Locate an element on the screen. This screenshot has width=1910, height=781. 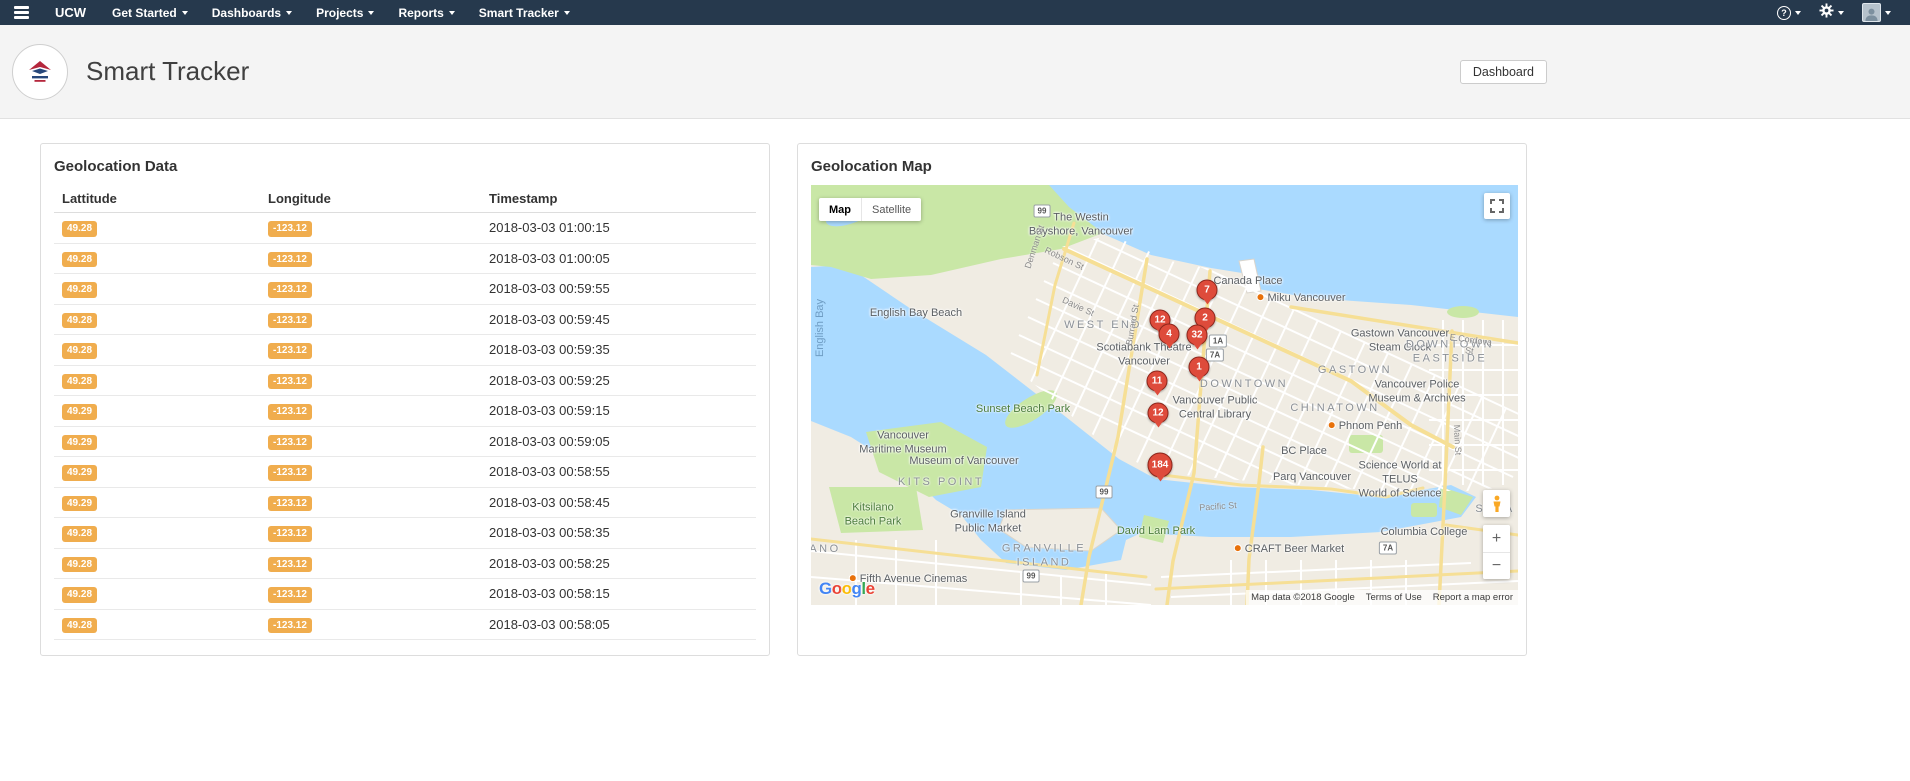
timestamp-cell: 2018-03-03 01:00:05 is located at coordinates (618, 258).